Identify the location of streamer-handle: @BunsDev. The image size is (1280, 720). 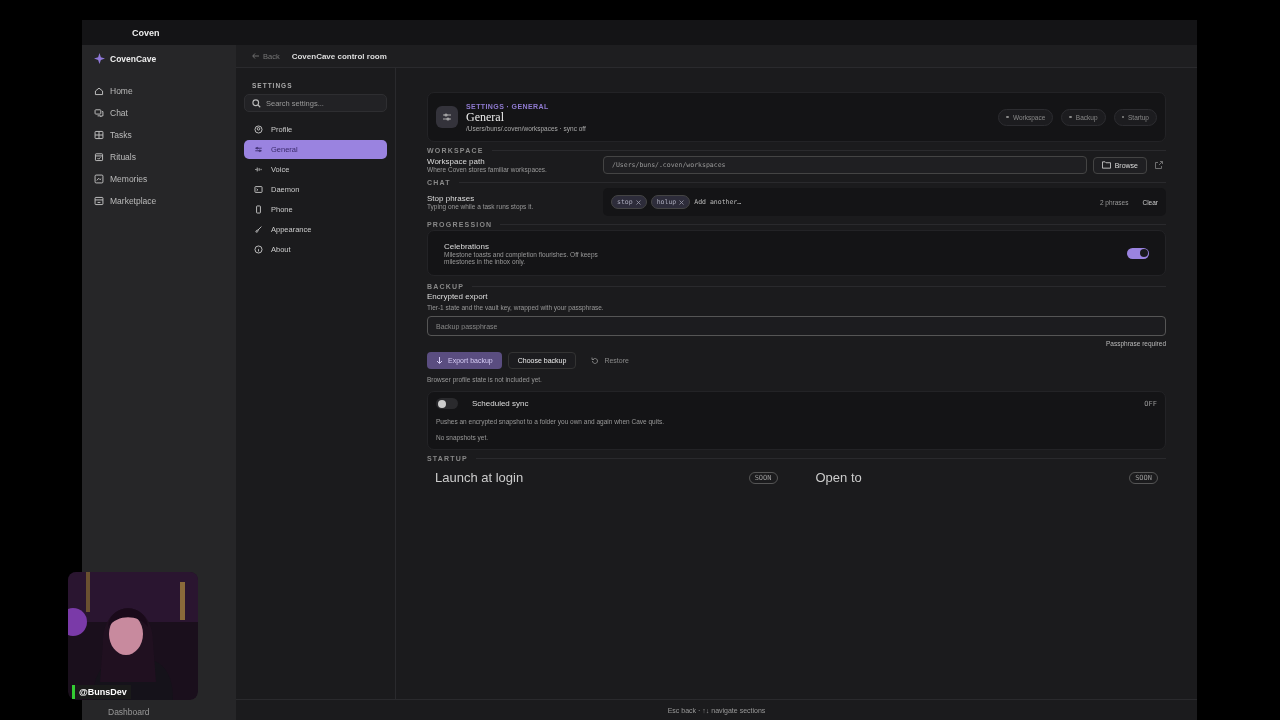
(101, 692).